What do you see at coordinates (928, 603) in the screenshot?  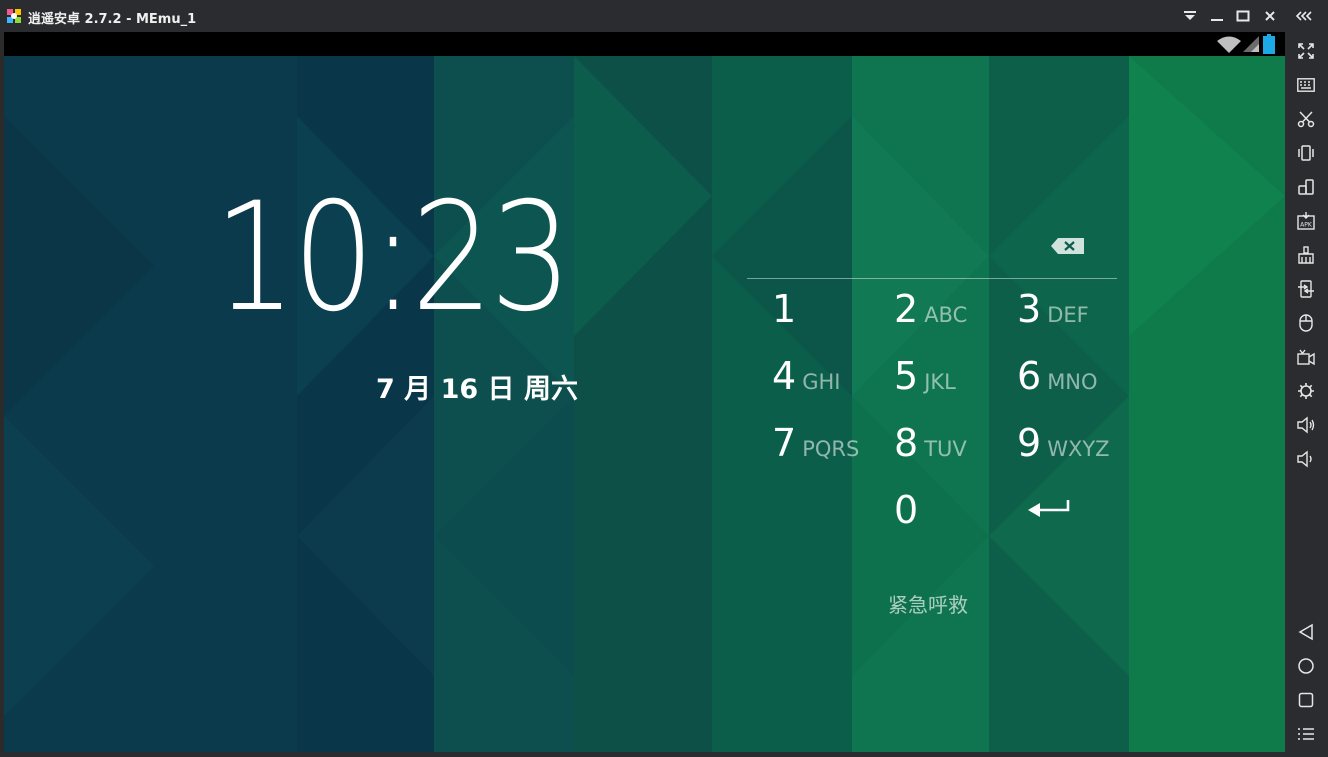 I see `emergency-call-button: 紧急呼救` at bounding box center [928, 603].